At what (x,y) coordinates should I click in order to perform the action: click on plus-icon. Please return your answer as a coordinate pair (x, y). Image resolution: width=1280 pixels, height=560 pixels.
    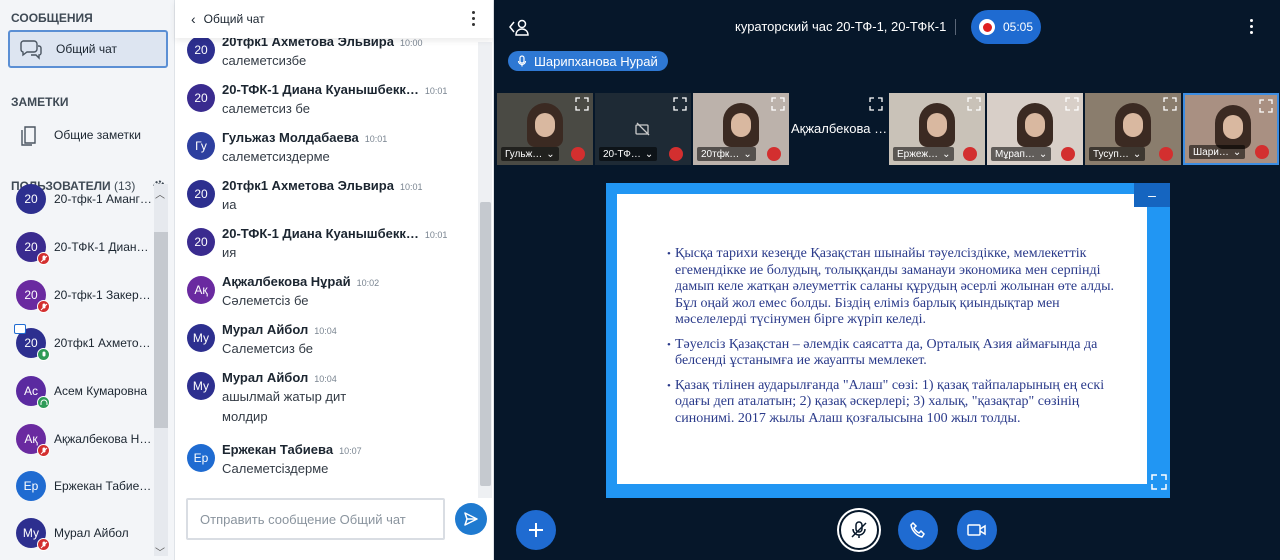
    Looking at the image, I should click on (536, 530).